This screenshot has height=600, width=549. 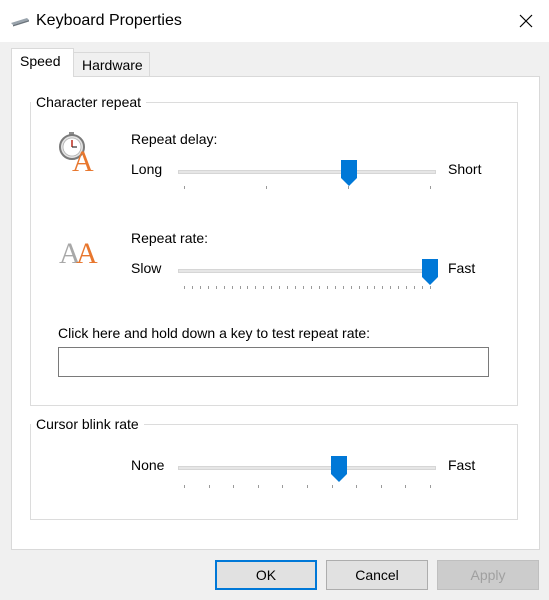 I want to click on repeat-rate-min-label: Slow, so click(x=146, y=268).